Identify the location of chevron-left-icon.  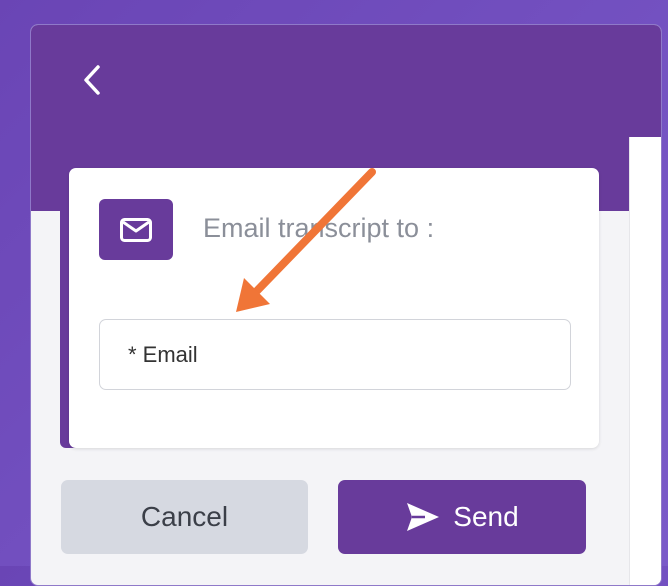
(92, 80).